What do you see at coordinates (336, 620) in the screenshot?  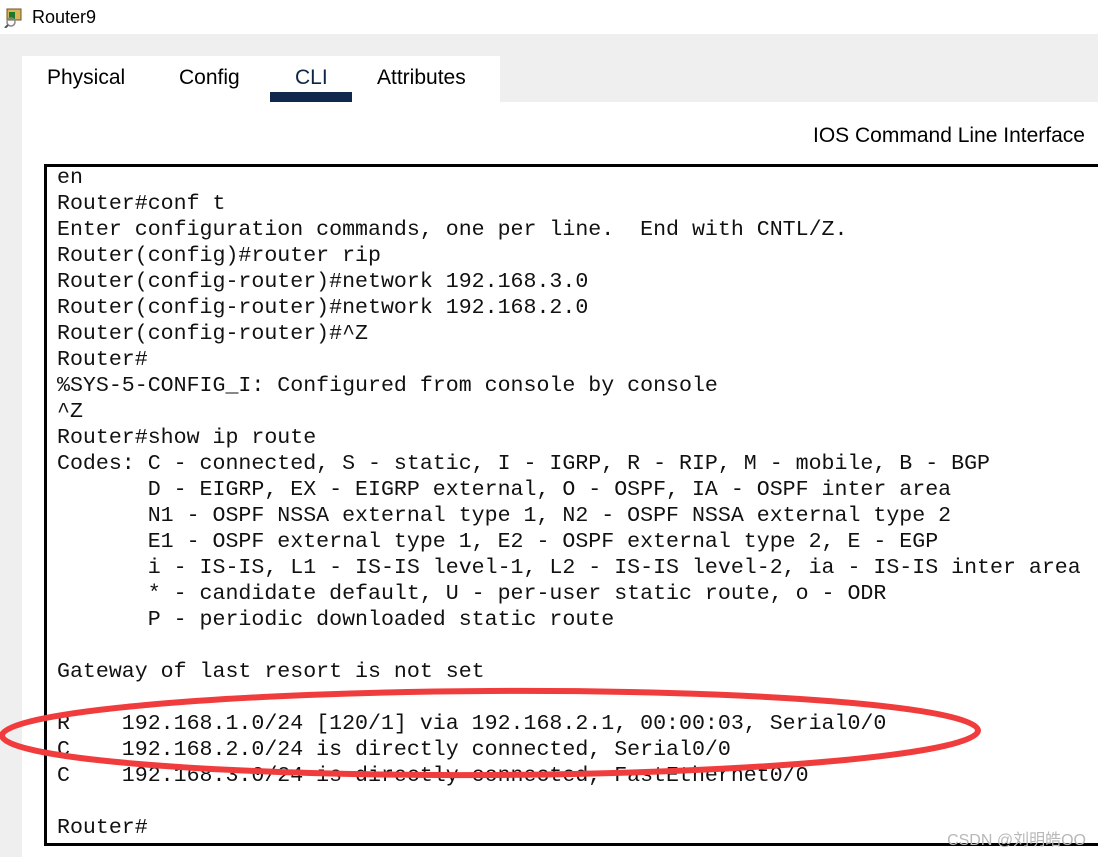 I see `terminal-line: P - periodic downloaded static route` at bounding box center [336, 620].